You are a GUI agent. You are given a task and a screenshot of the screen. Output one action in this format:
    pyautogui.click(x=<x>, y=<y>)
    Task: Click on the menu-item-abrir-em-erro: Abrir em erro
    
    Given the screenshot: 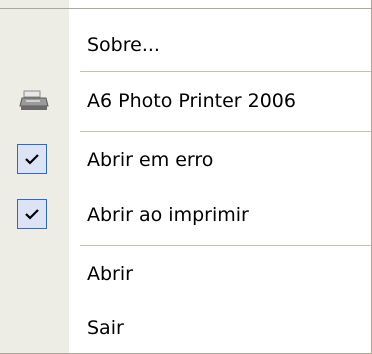 What is the action you would take?
    pyautogui.click(x=185, y=160)
    